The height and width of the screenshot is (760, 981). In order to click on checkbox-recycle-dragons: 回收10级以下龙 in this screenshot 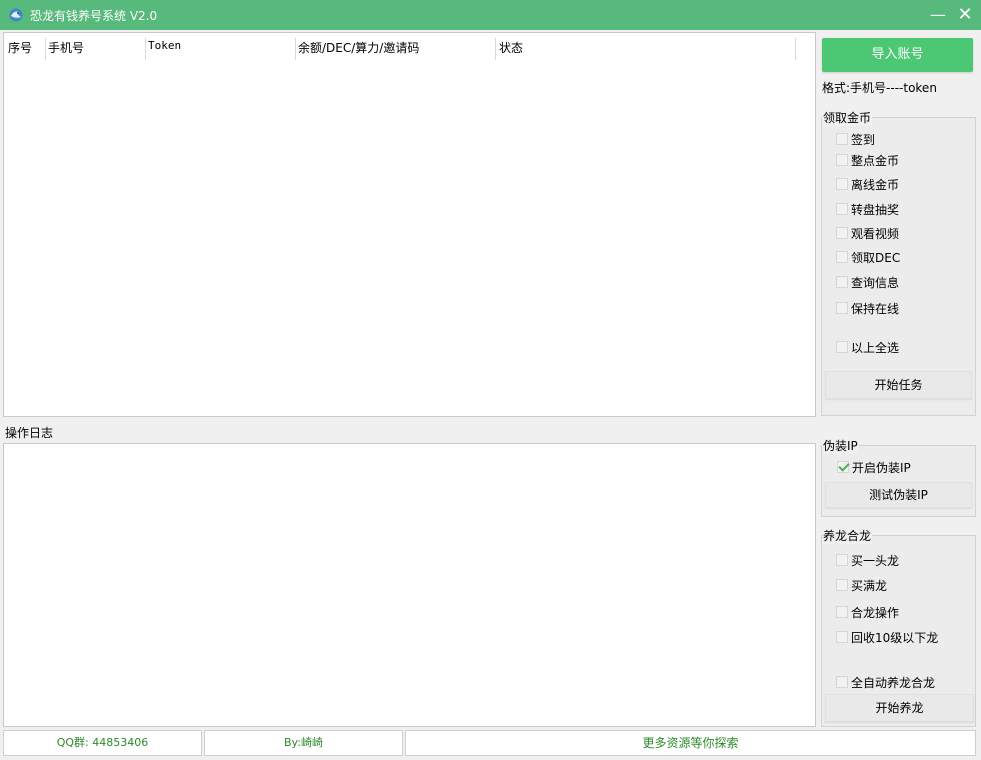, I will do `click(887, 637)`.